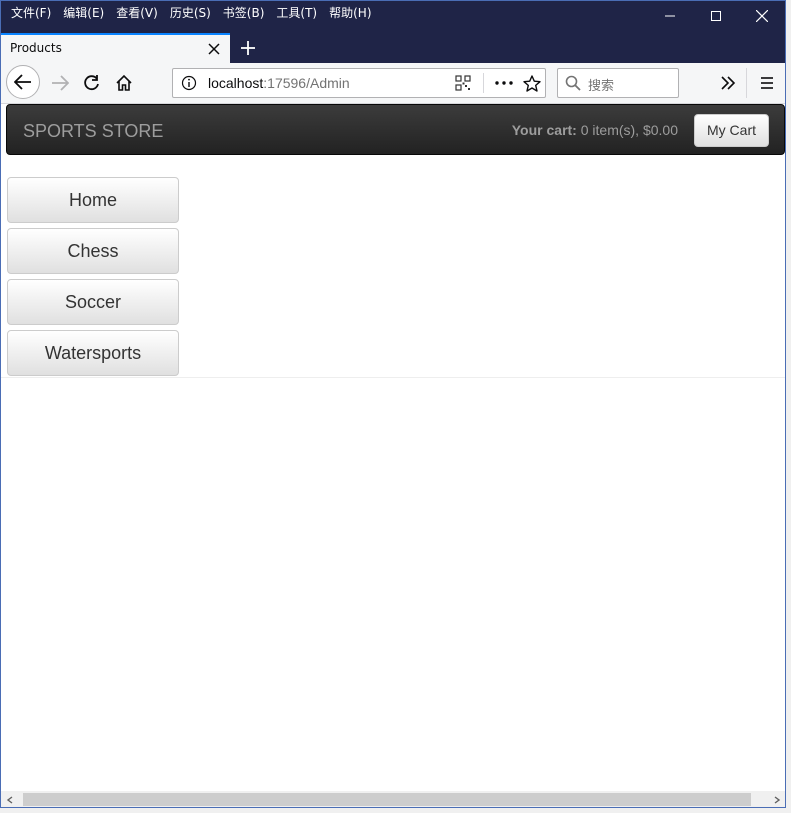 Image resolution: width=791 pixels, height=813 pixels. Describe the element at coordinates (618, 83) in the screenshot. I see `search-box: 搜索` at that location.